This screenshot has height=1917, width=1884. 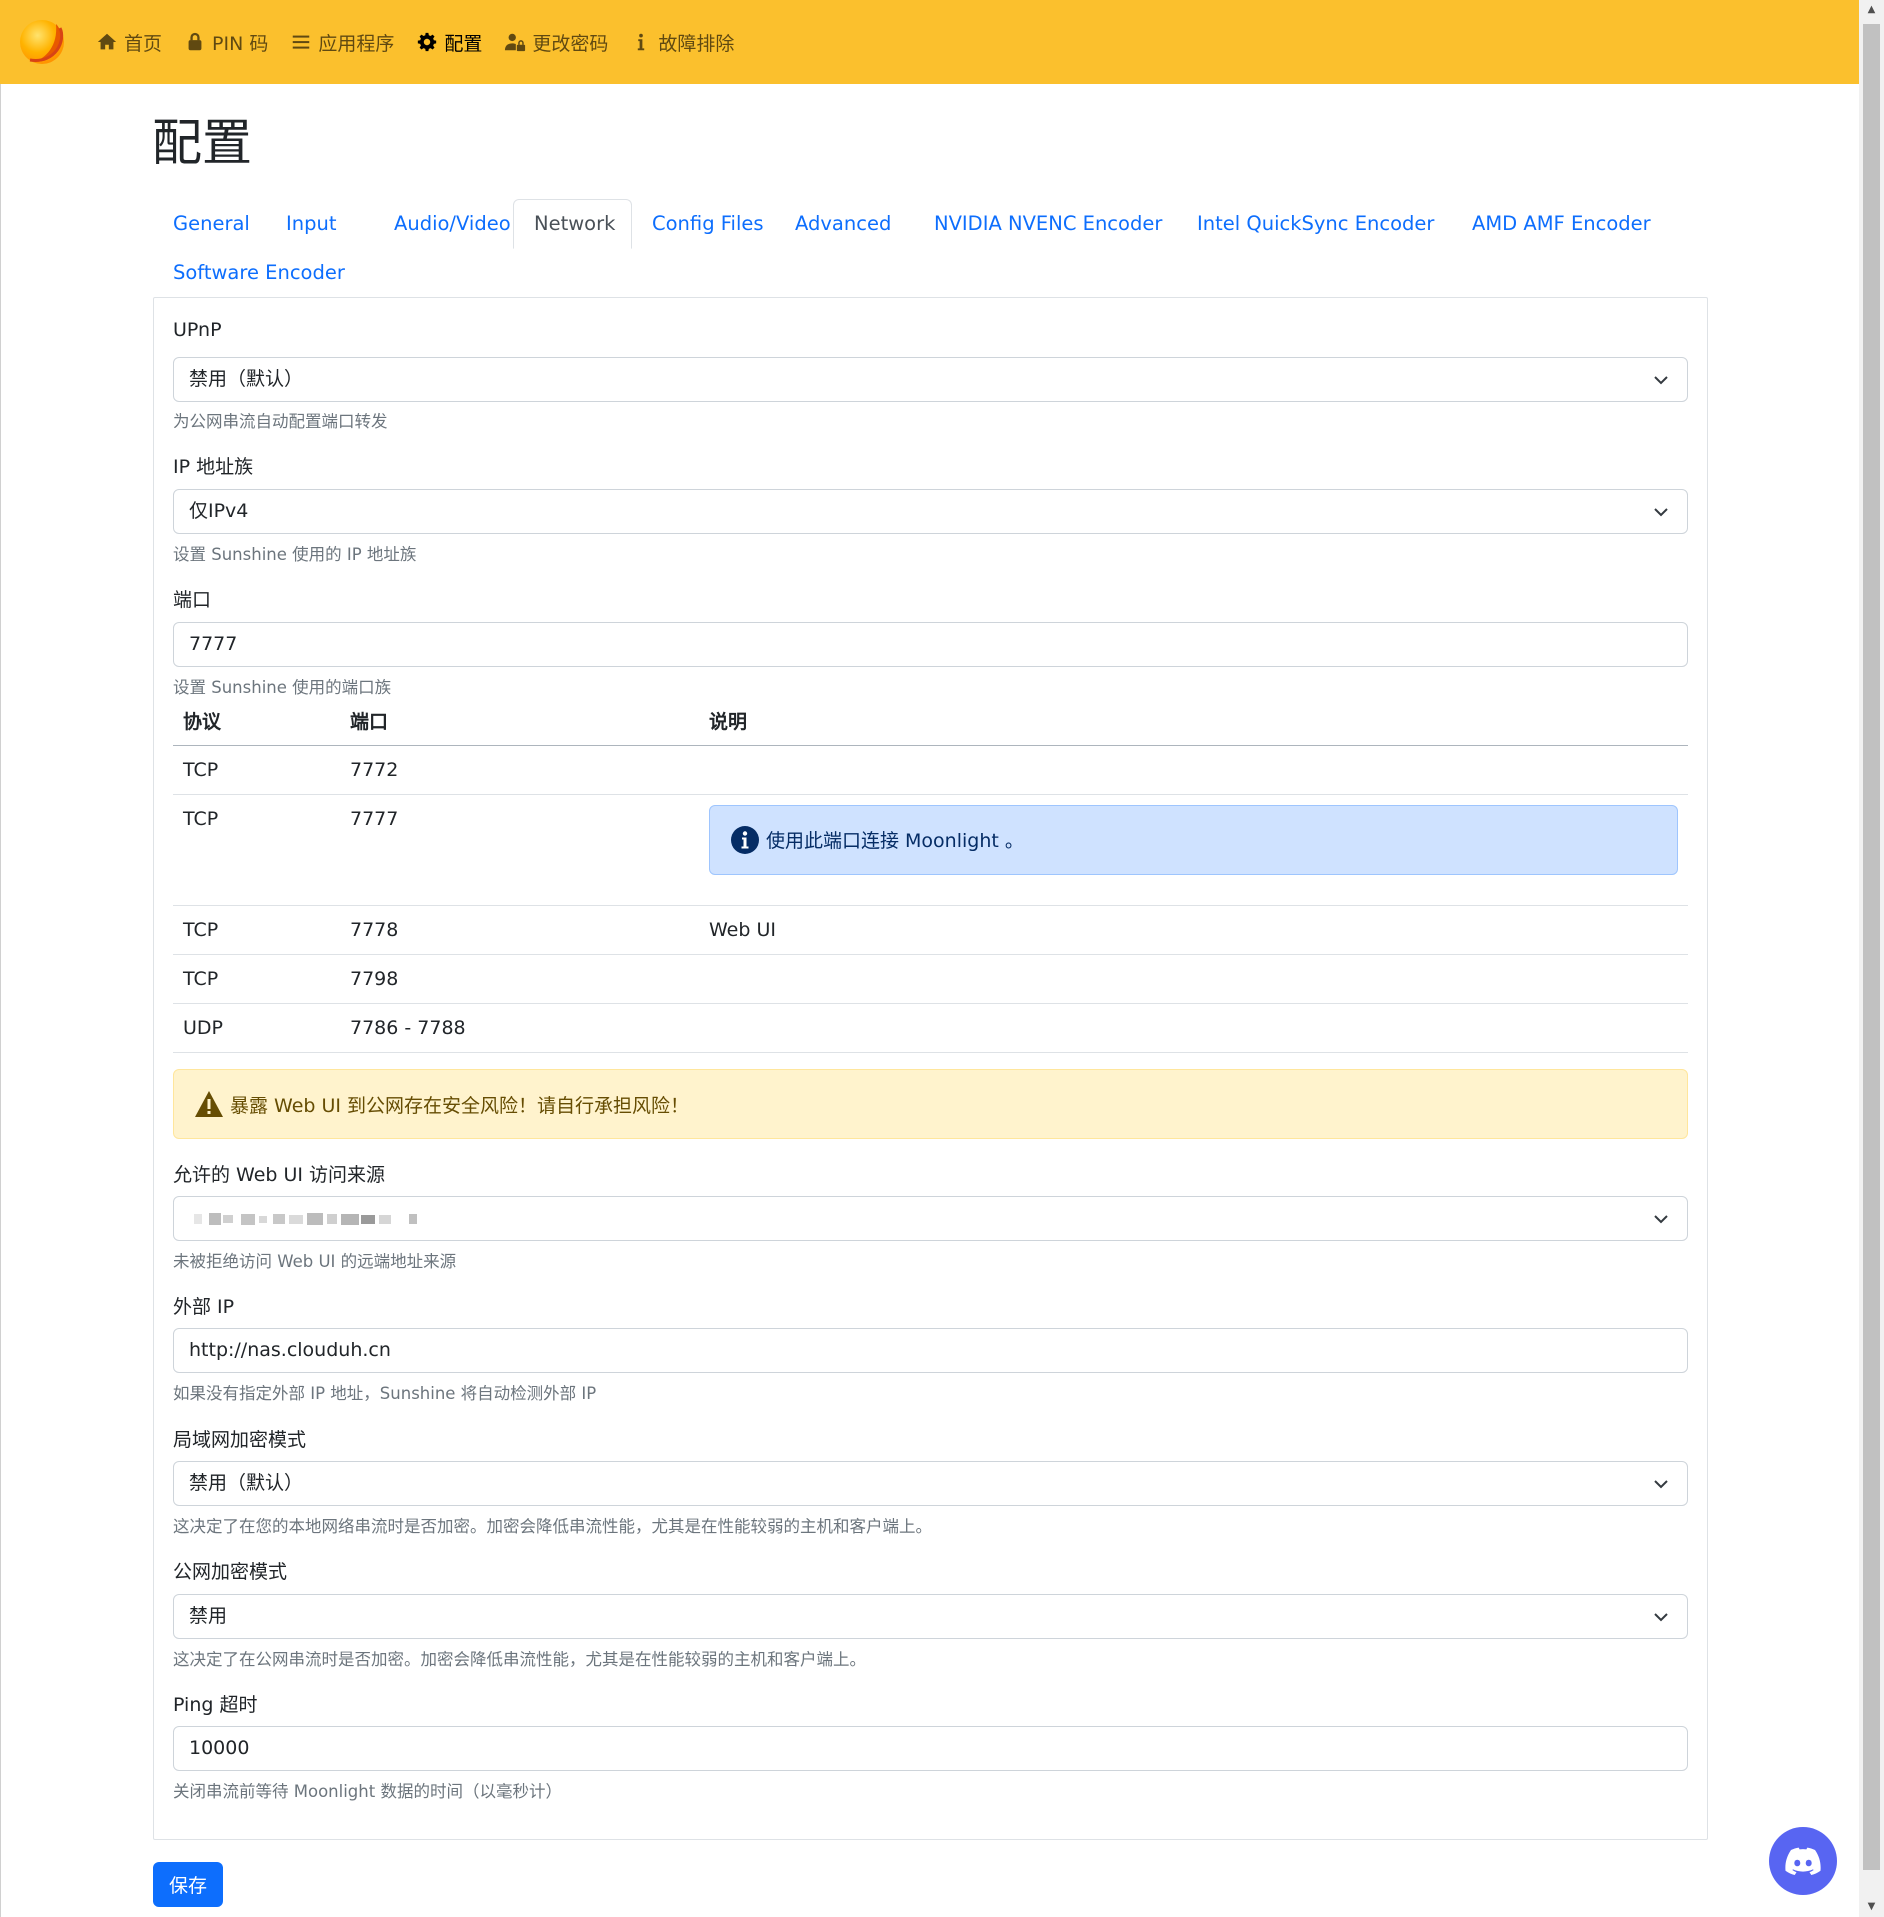 What do you see at coordinates (930, 1104) in the screenshot?
I see `web-ui-exposure-warning: 暴露 Web UI 到公网存在安全风险！请自行承担风险！` at bounding box center [930, 1104].